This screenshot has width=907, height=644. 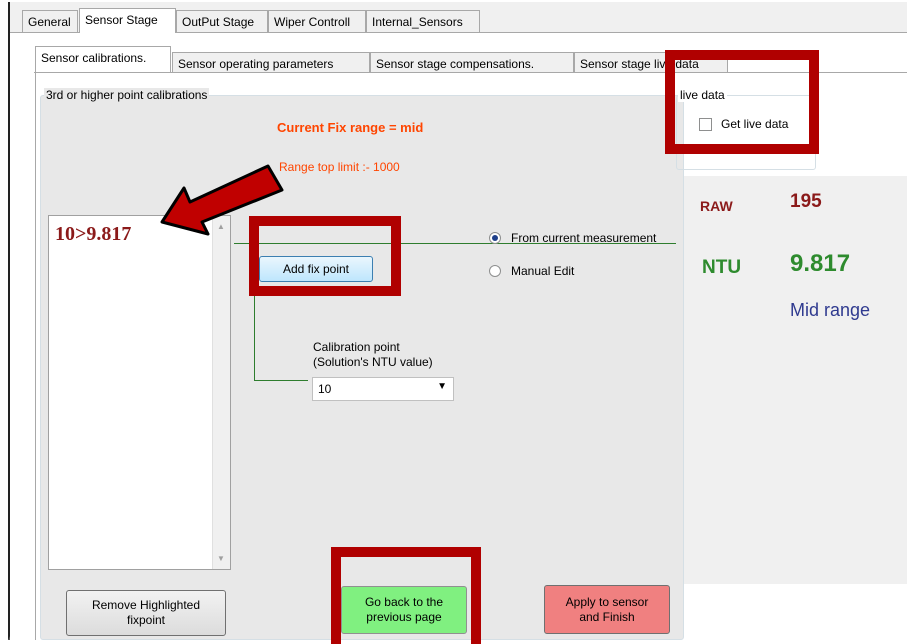 What do you see at coordinates (339, 167) in the screenshot?
I see `range-top-limit-label: Range top limit :- 1000` at bounding box center [339, 167].